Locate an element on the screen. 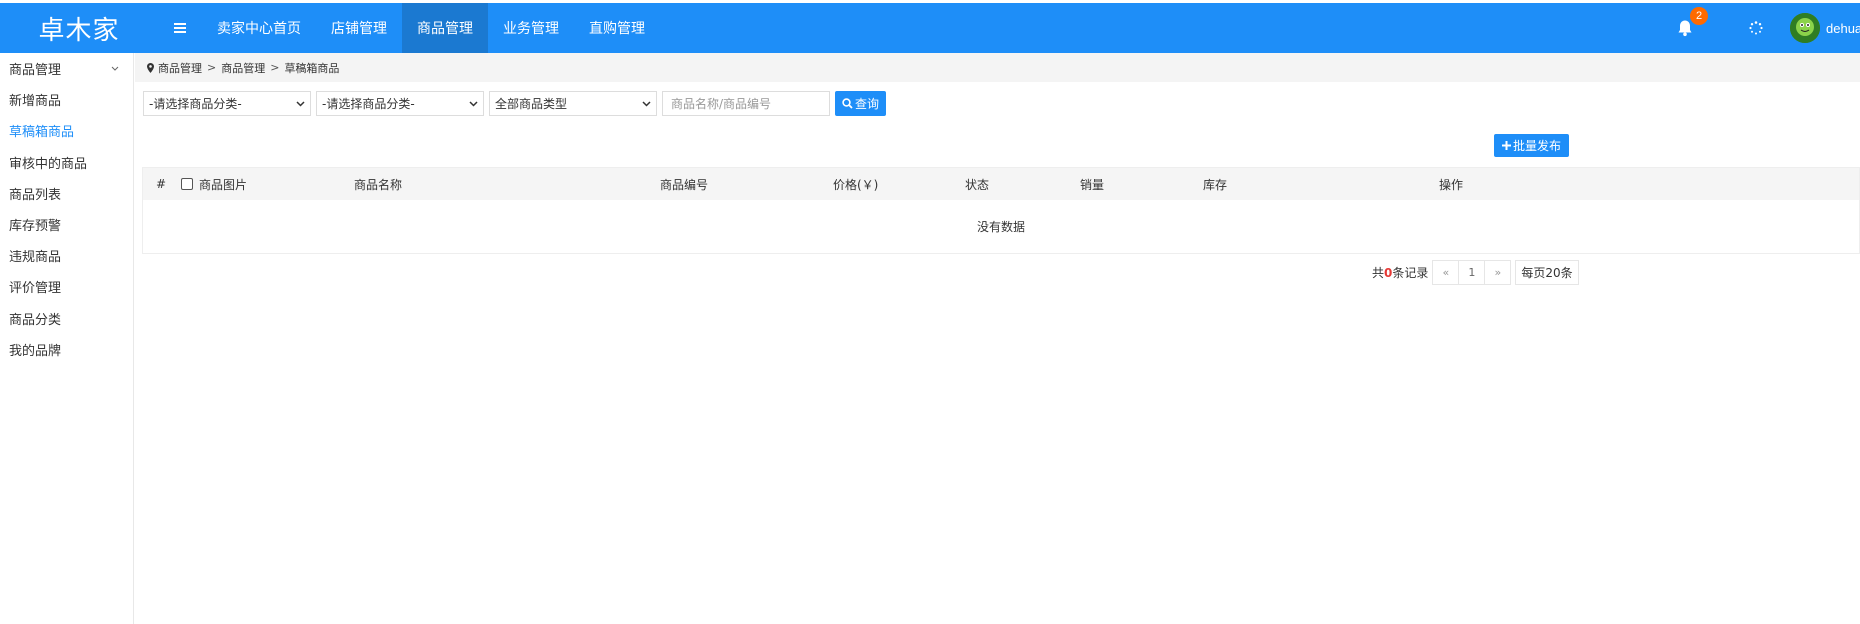  sidebar-item-review-management: 评价管理 is located at coordinates (66, 286).